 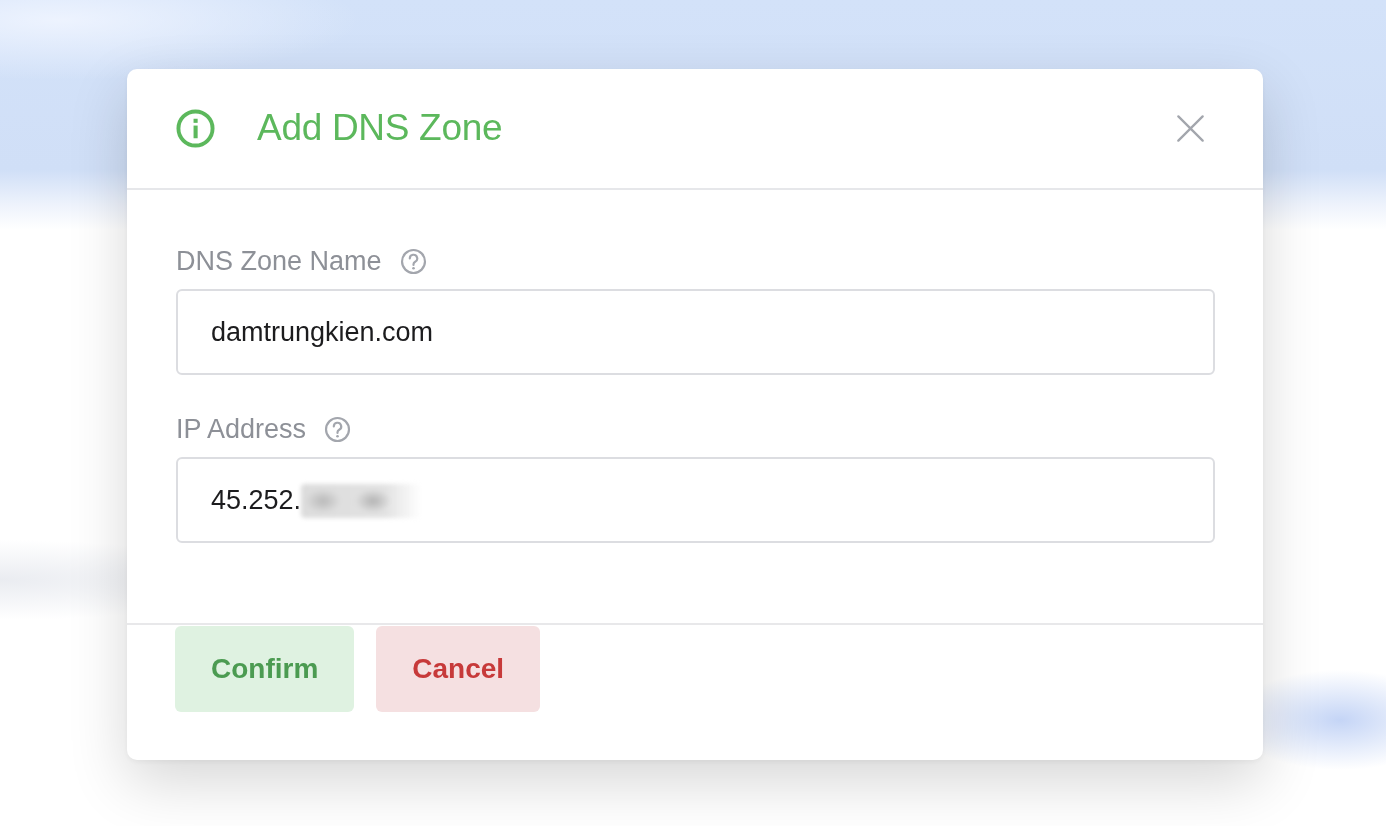 What do you see at coordinates (458, 669) in the screenshot?
I see `cancel-button: Cancel` at bounding box center [458, 669].